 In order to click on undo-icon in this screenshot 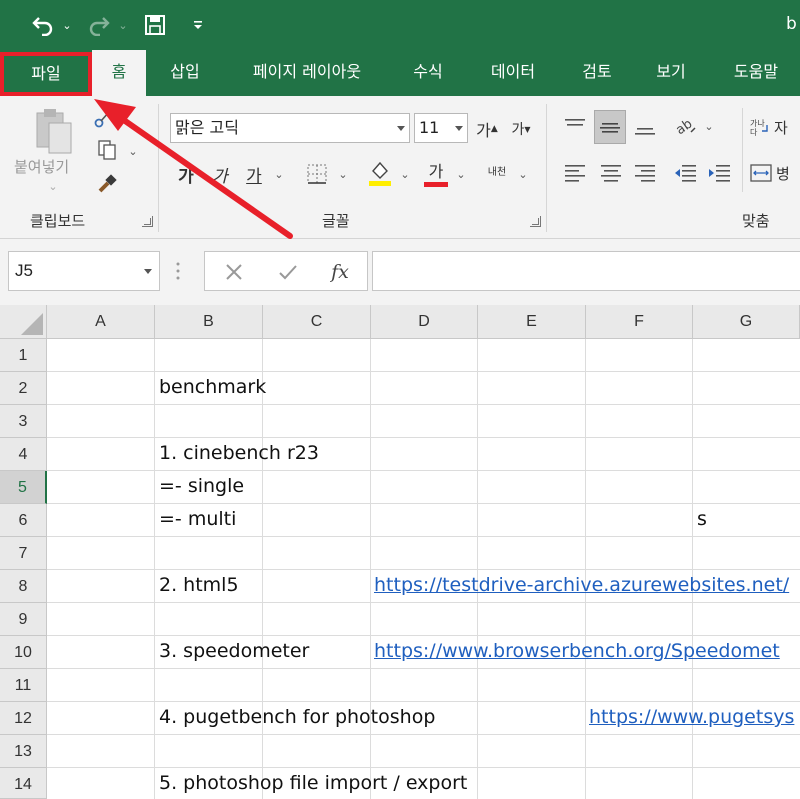, I will do `click(43, 25)`.